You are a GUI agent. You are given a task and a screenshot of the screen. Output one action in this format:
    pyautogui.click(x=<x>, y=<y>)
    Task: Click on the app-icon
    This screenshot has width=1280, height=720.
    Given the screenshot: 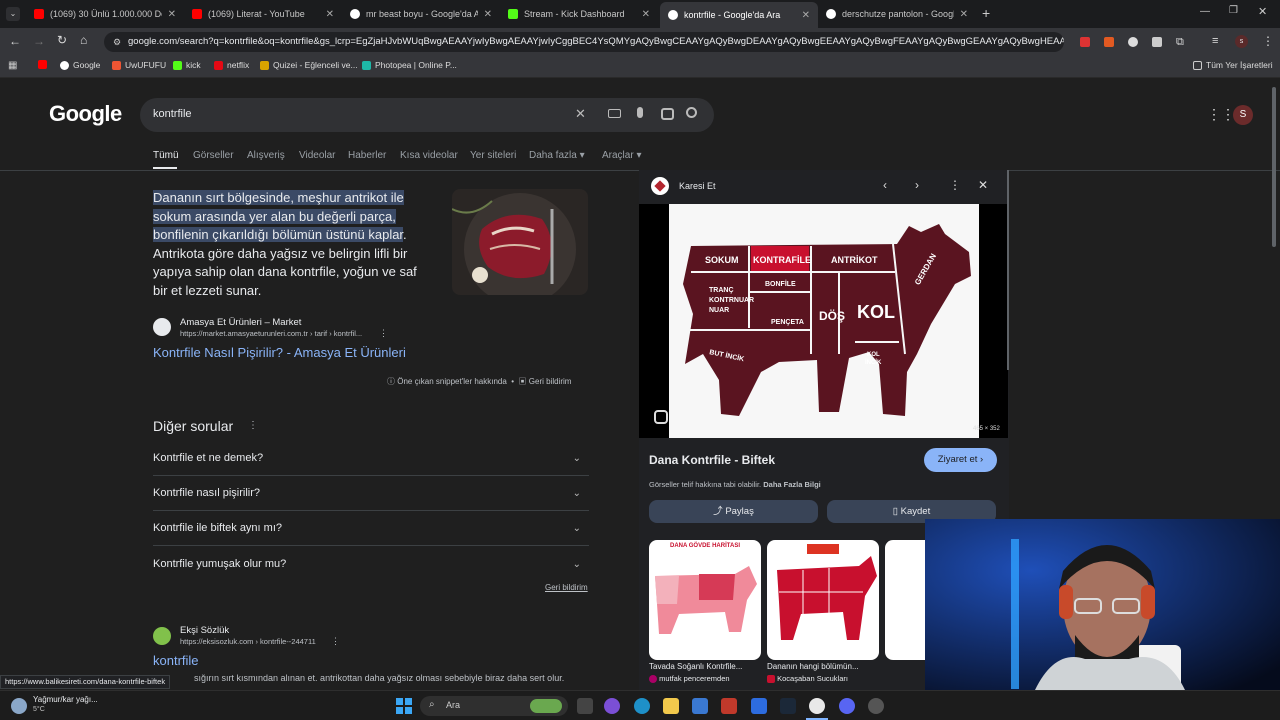 What is the action you would take?
    pyautogui.click(x=729, y=706)
    